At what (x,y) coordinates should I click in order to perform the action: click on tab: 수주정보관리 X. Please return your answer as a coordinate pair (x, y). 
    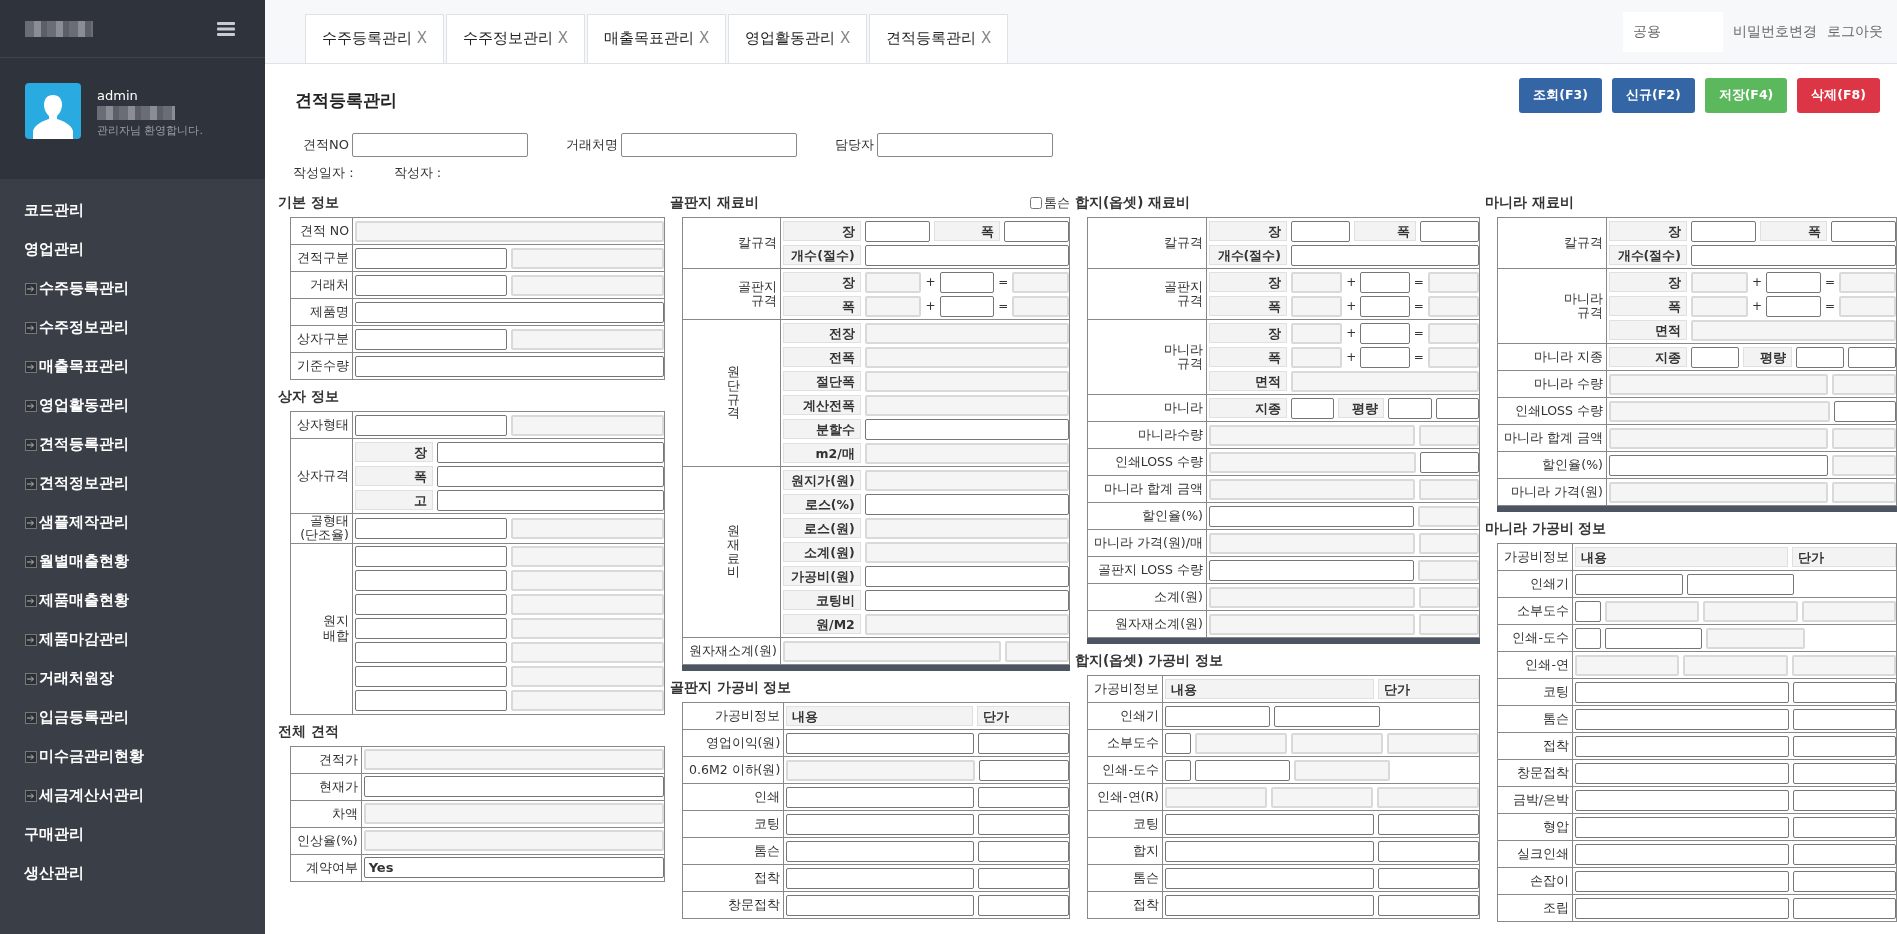
    Looking at the image, I should click on (516, 38).